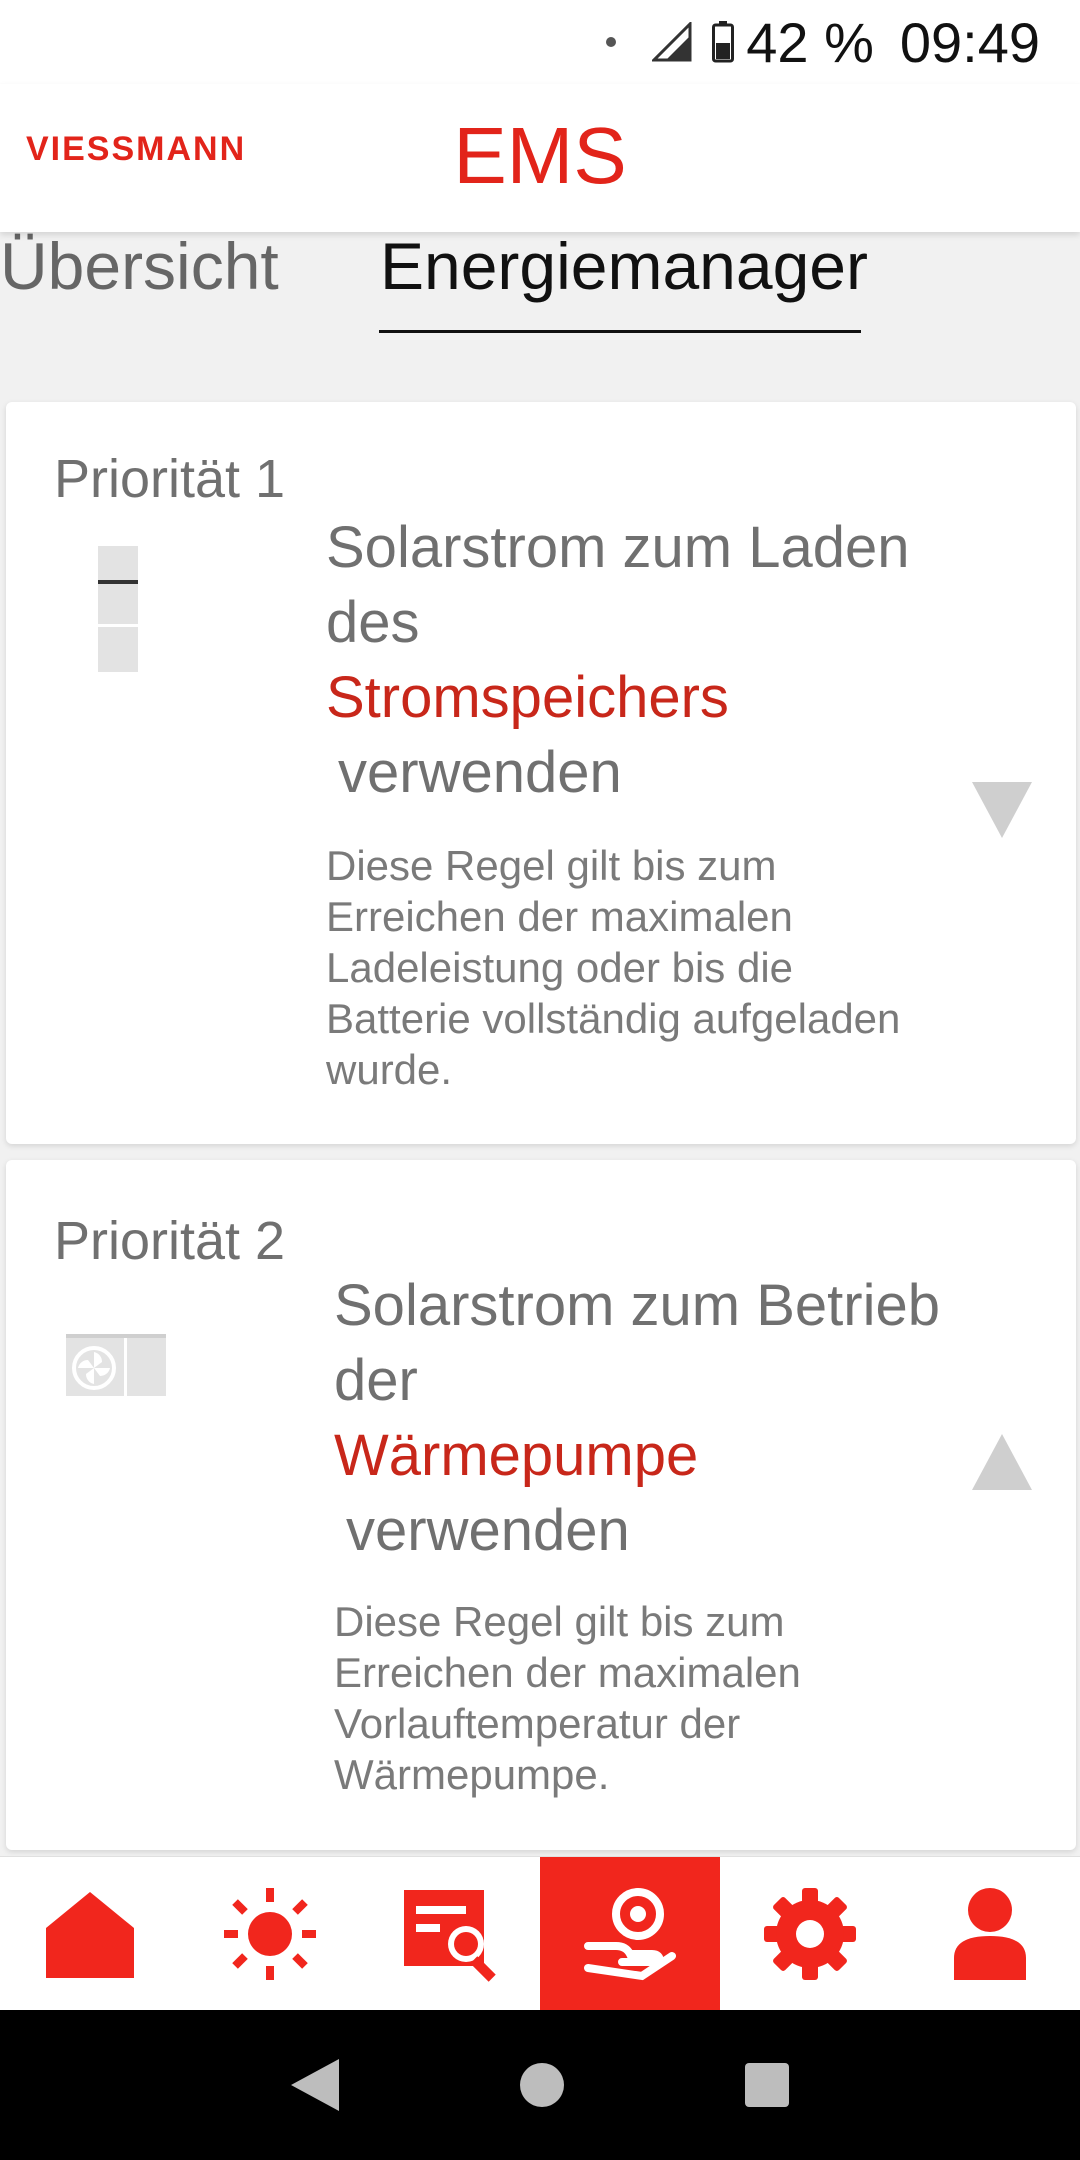 The image size is (1080, 2160). I want to click on search-list-icon, so click(450, 1936).